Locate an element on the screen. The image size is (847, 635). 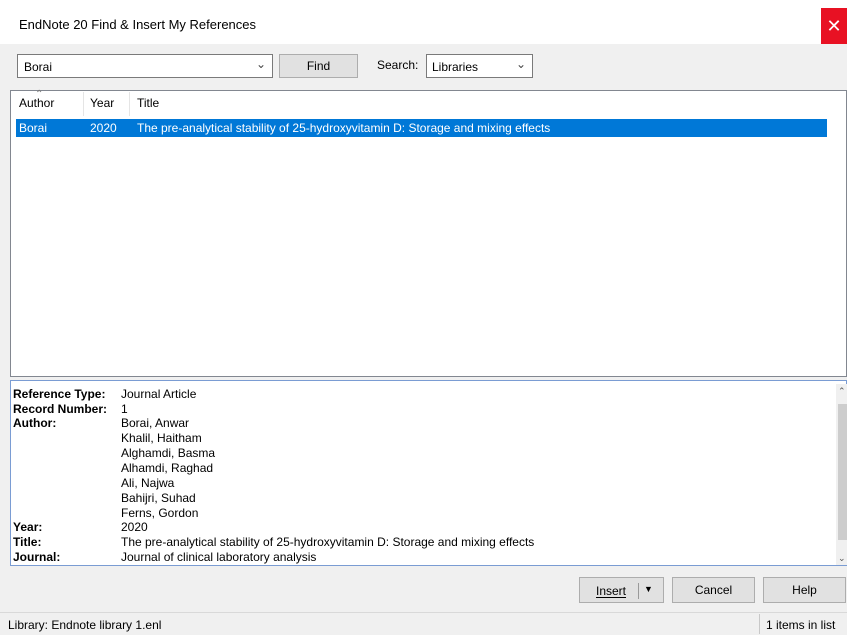
record-number-label: Record Number: is located at coordinates (60, 409).